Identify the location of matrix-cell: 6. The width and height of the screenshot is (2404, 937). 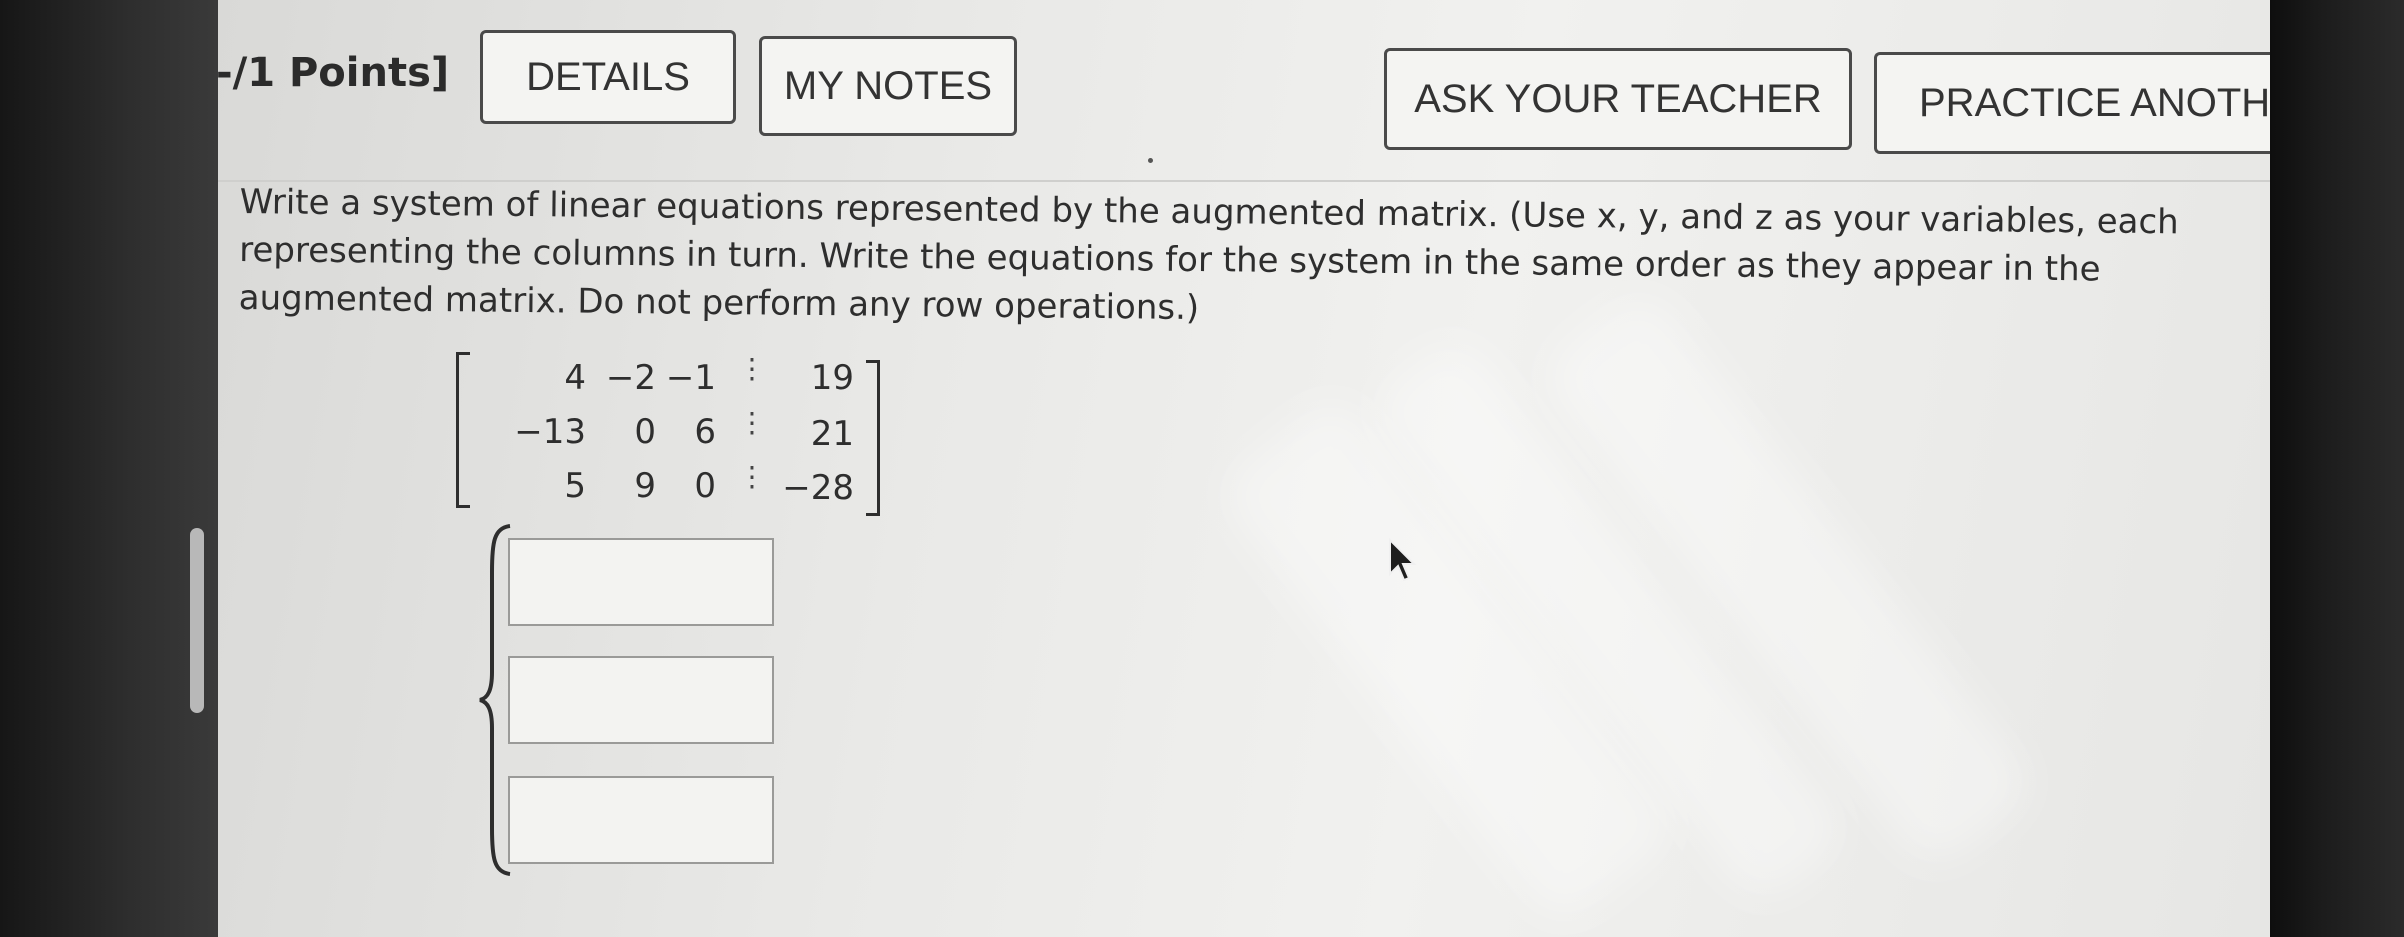
(705, 432).